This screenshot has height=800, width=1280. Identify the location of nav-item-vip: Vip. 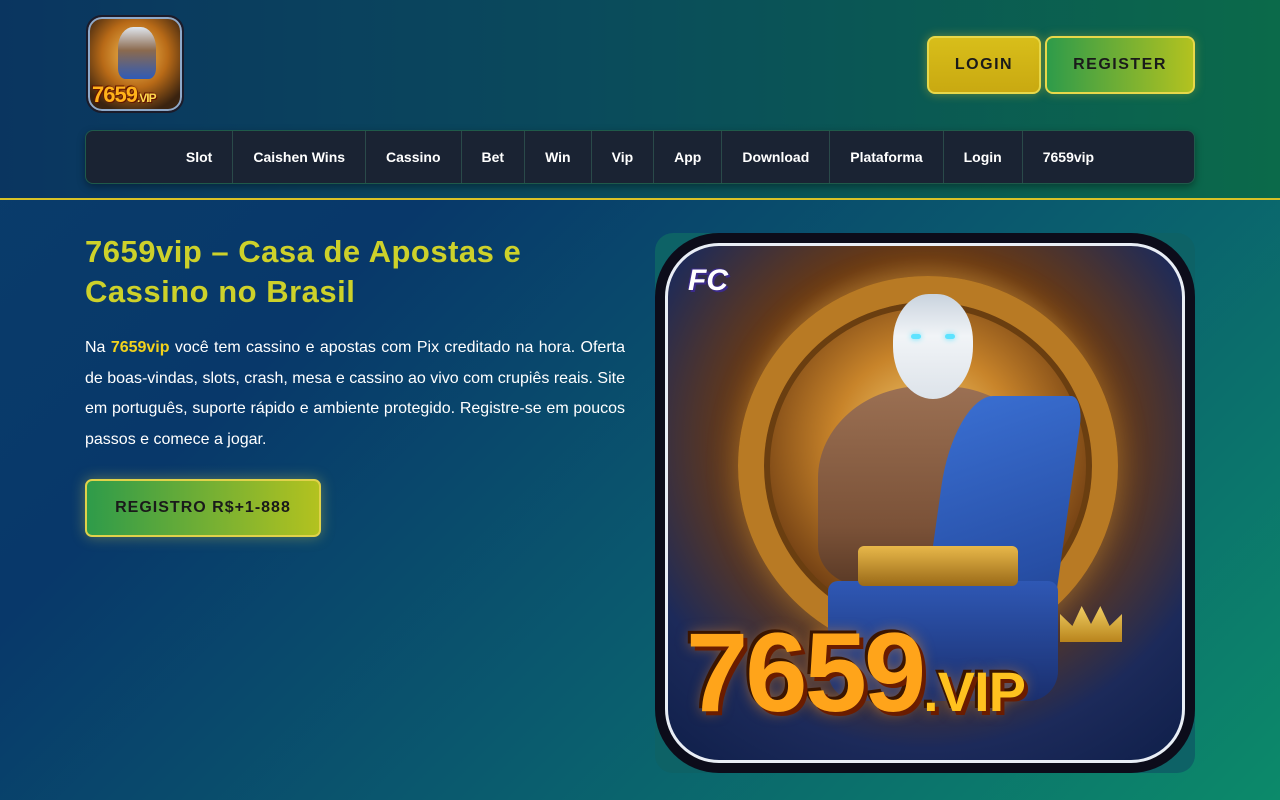
(623, 157).